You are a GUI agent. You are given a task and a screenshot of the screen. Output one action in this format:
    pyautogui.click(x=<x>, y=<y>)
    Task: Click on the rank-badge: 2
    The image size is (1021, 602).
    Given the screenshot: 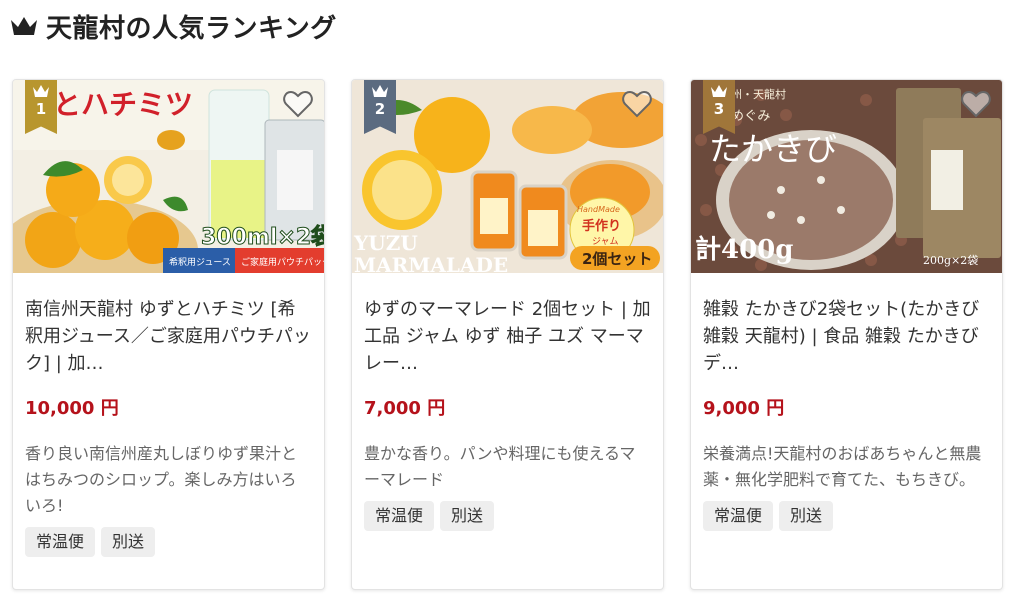 What is the action you would take?
    pyautogui.click(x=380, y=107)
    